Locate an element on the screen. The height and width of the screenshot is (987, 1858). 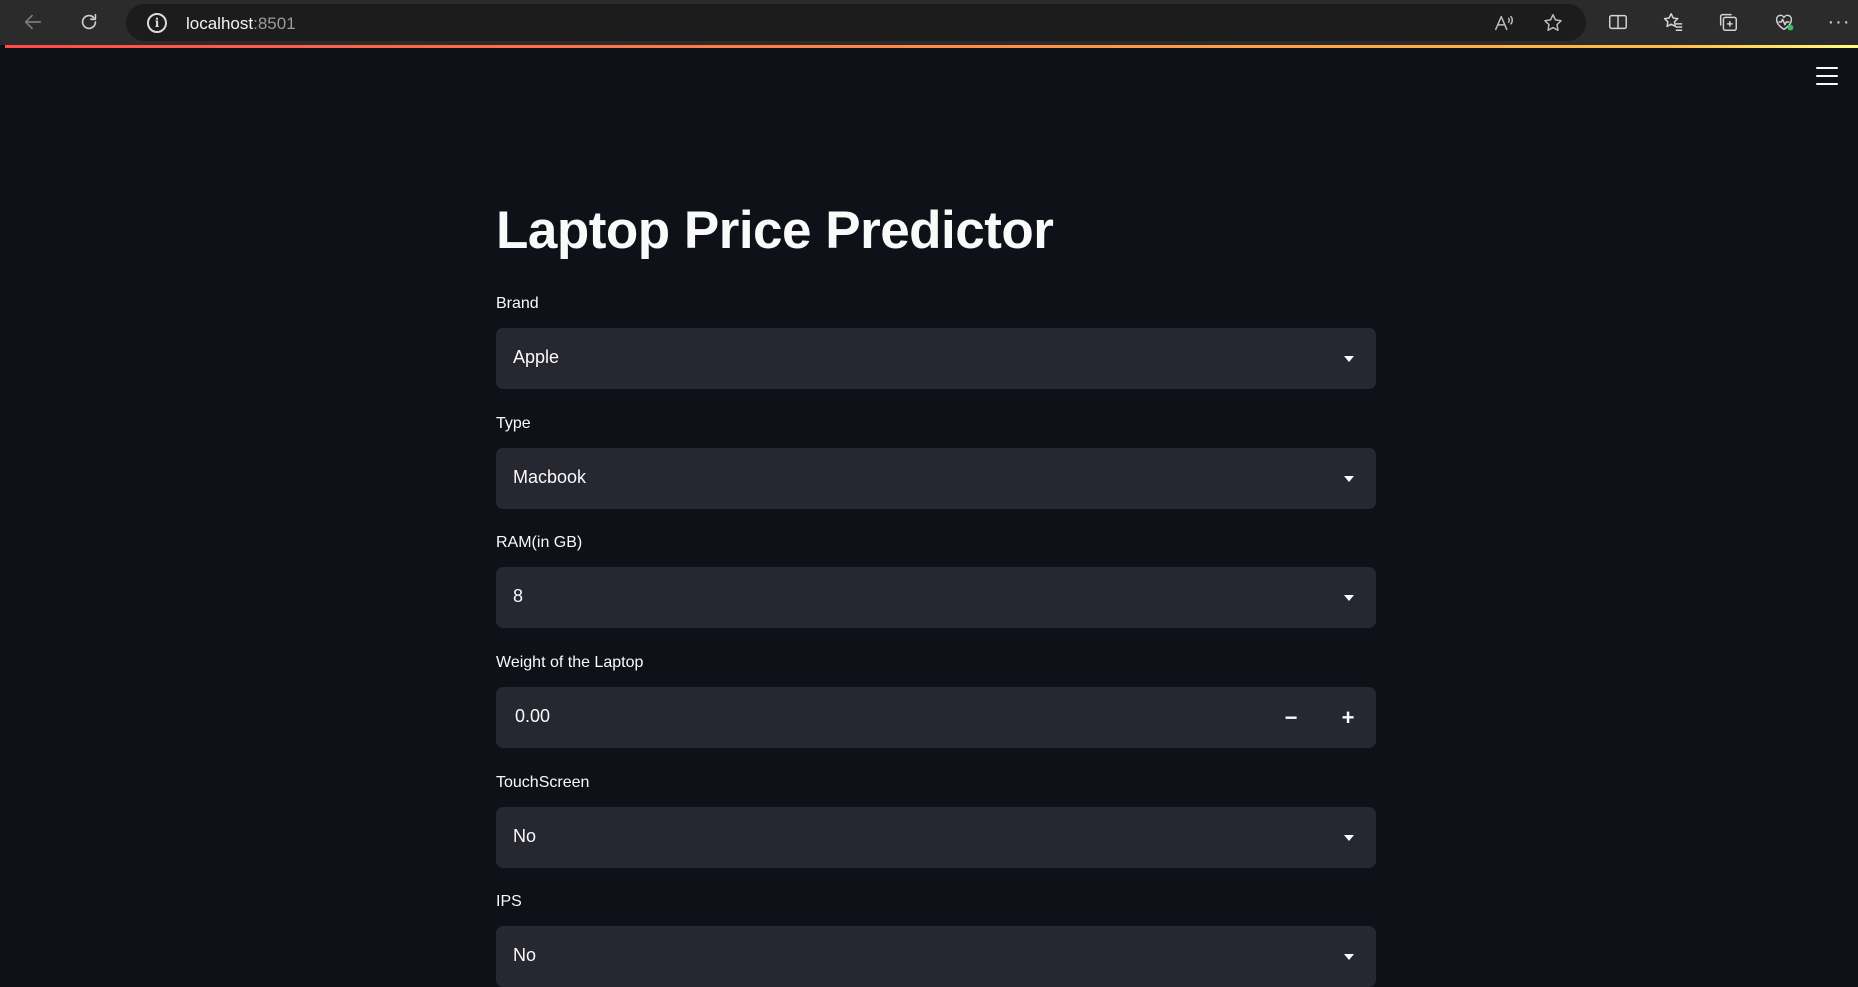
address-bar: i localhost:8501 is located at coordinates (856, 22).